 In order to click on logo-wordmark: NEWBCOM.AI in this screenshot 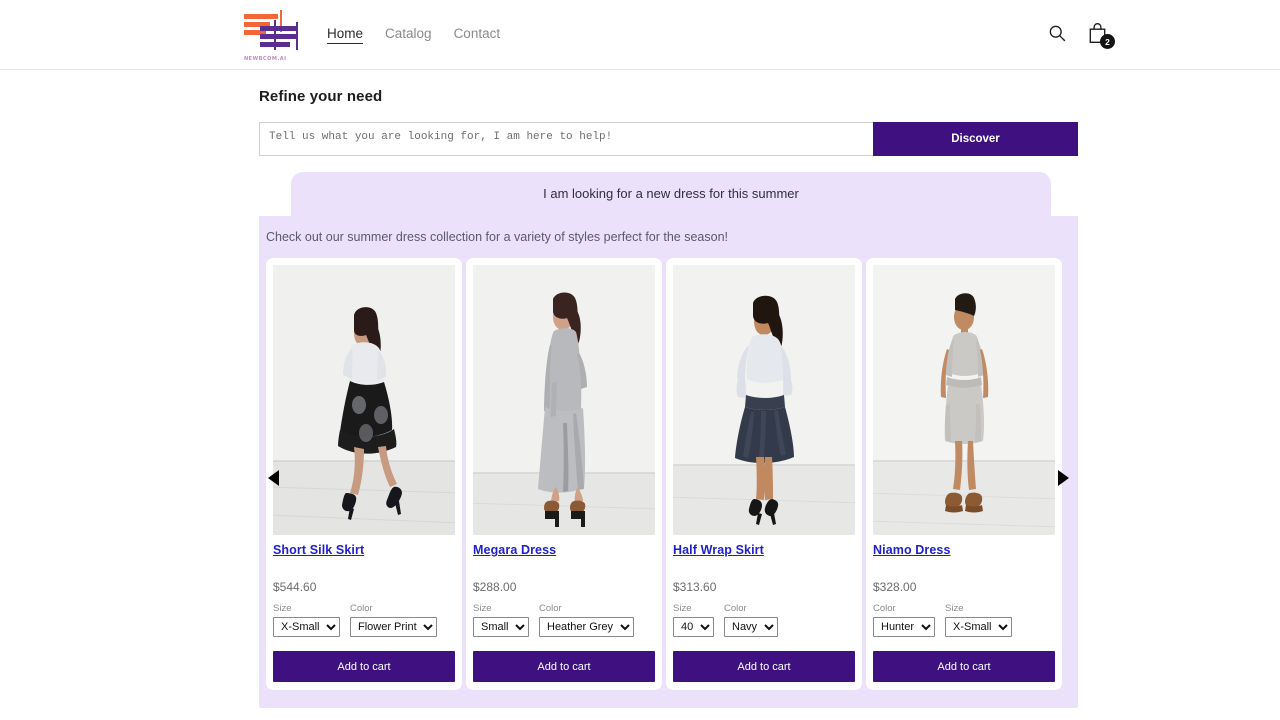, I will do `click(265, 59)`.